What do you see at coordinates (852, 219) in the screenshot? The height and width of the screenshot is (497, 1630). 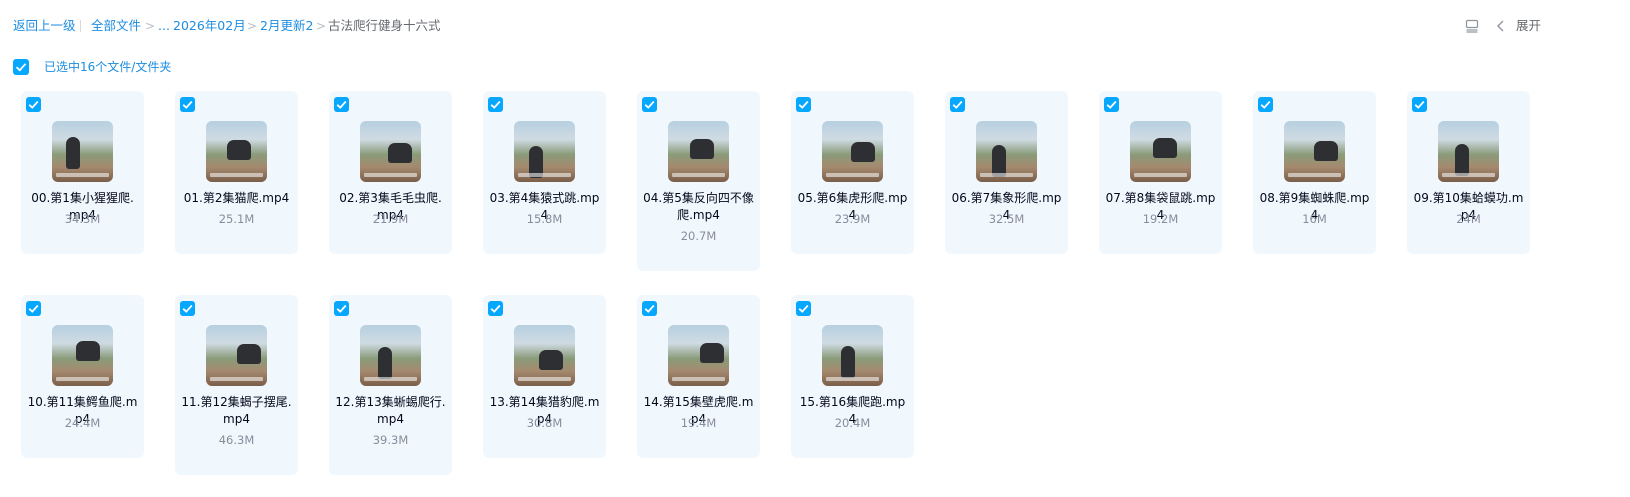 I see `file-size: 23.9M` at bounding box center [852, 219].